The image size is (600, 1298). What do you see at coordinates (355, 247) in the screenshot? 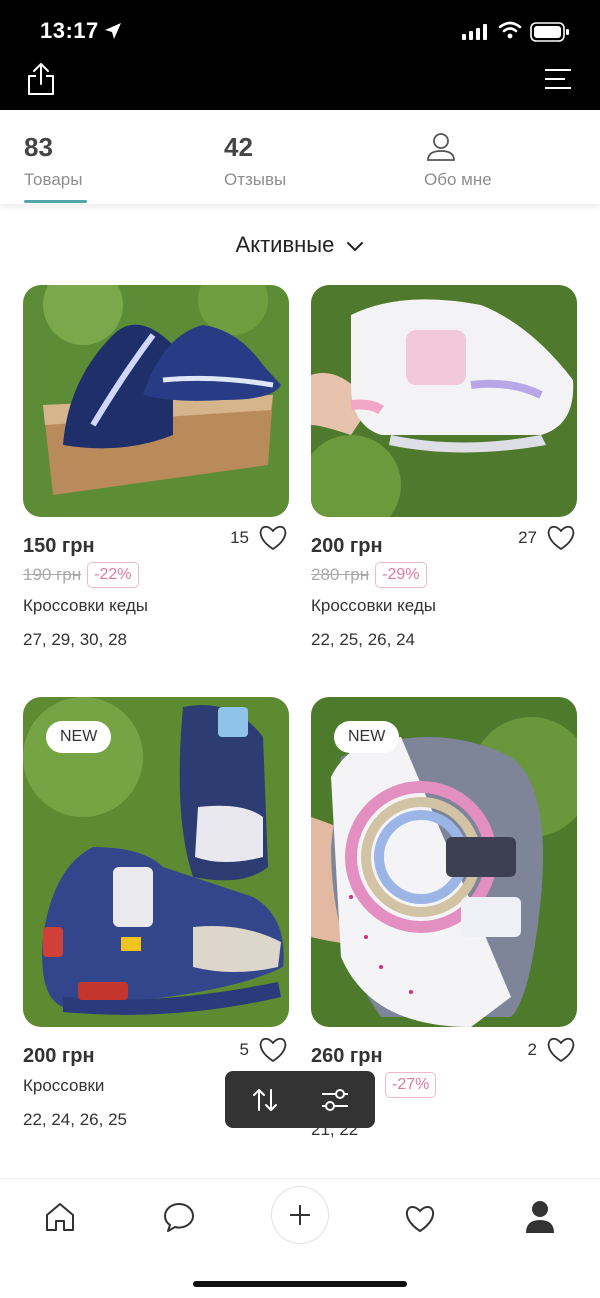
I see `chevron-down-icon` at bounding box center [355, 247].